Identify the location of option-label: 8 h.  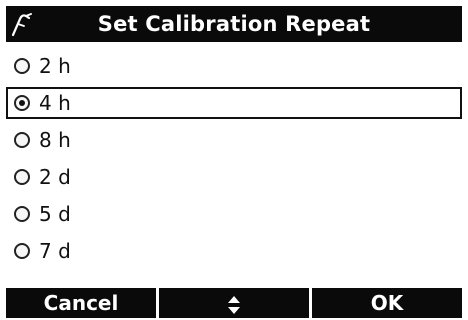
(55, 140).